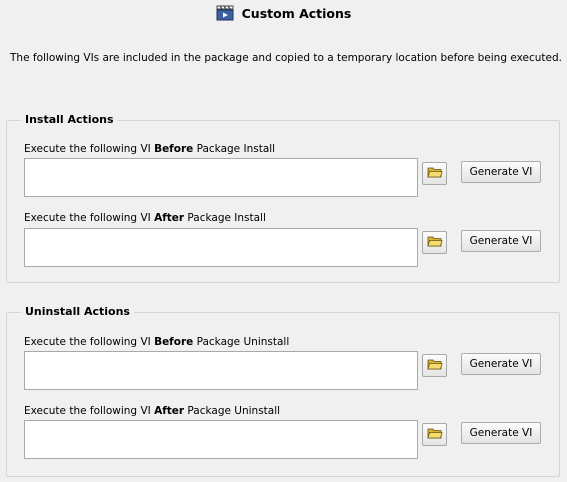  Describe the element at coordinates (501, 172) in the screenshot. I see `install-before-generate-vi-button: Generate VI` at that location.